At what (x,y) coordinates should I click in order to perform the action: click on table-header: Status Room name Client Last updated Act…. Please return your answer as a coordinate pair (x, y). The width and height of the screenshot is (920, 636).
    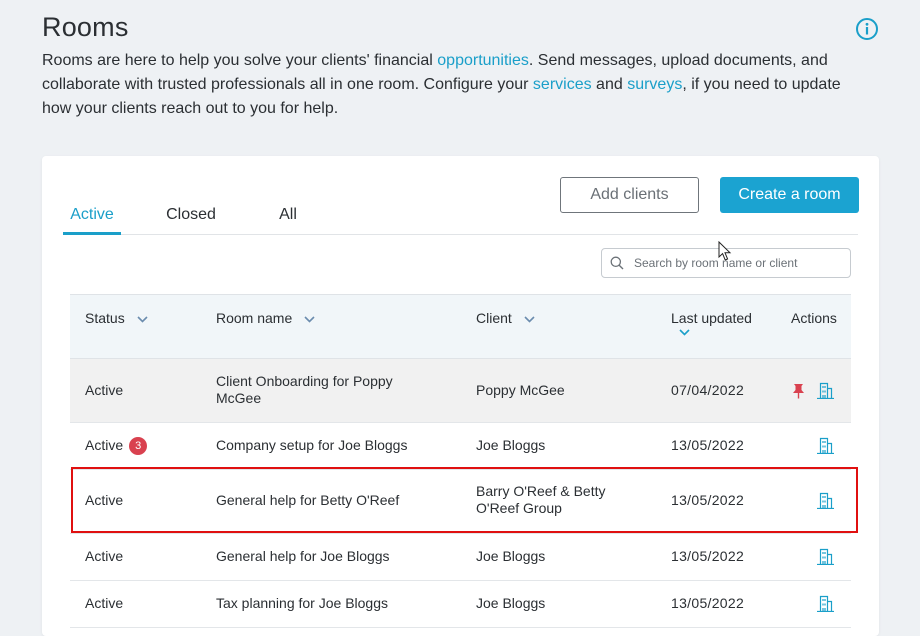
    Looking at the image, I should click on (460, 326).